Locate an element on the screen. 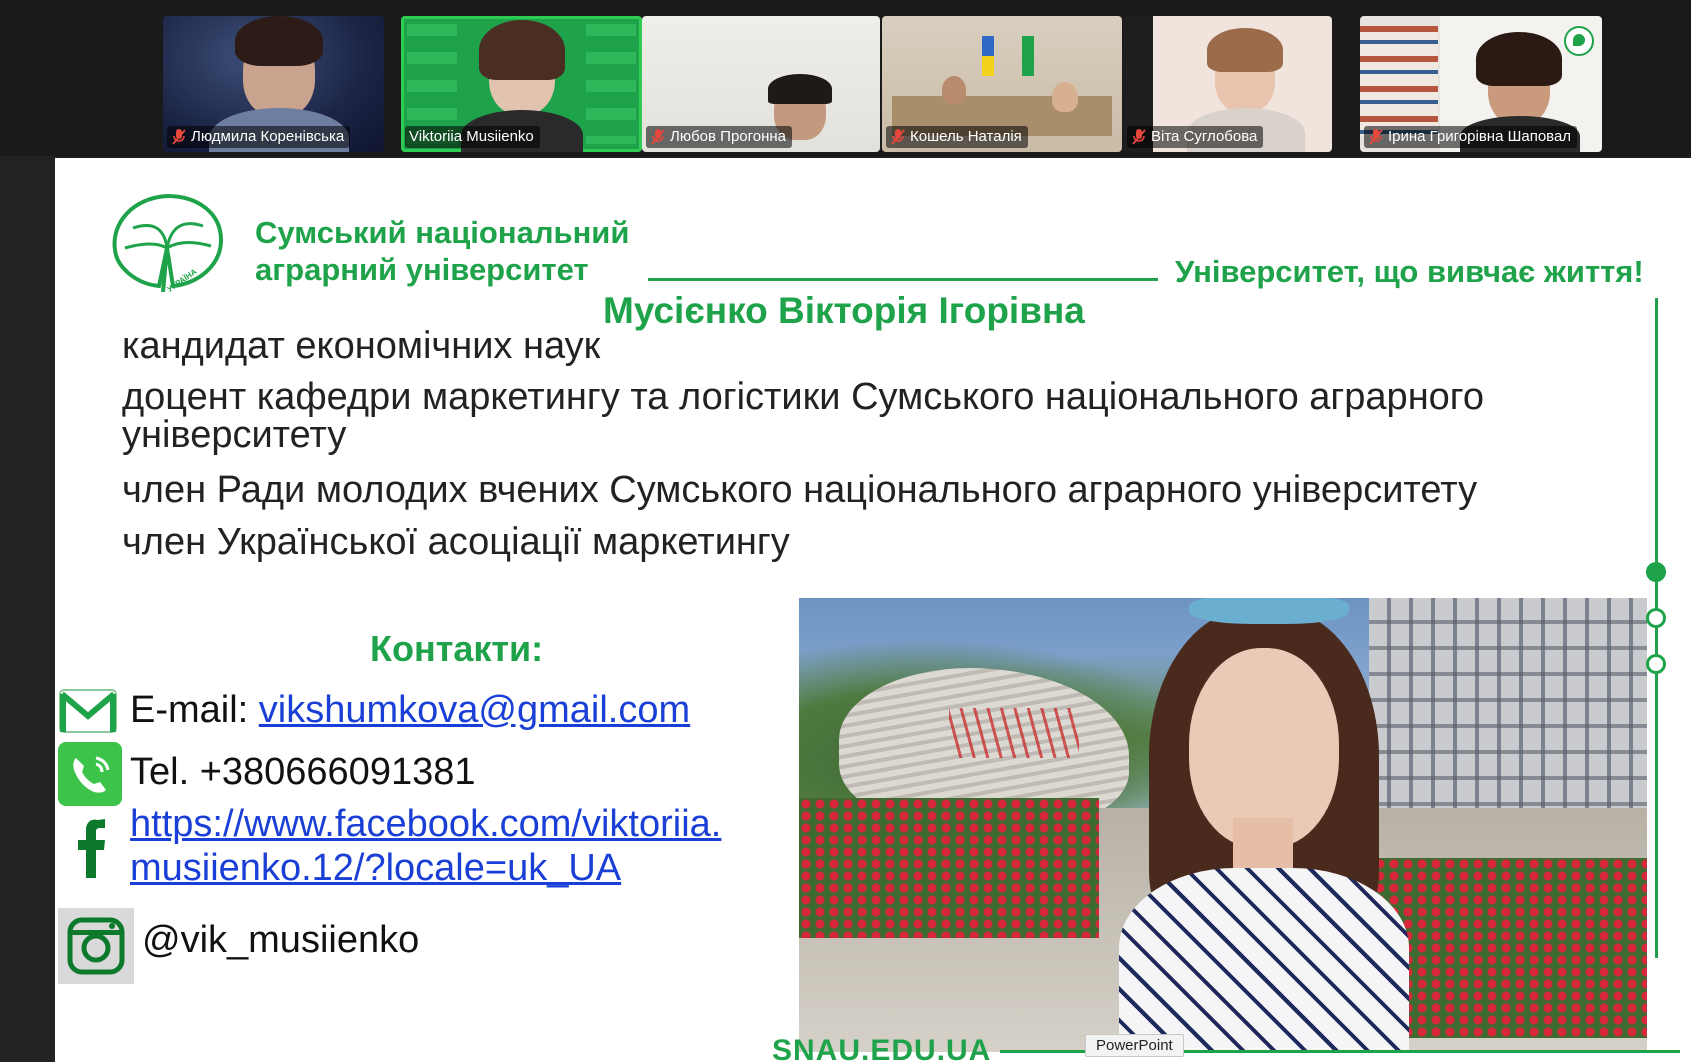  role-line: член Української асоціації маркетингу is located at coordinates (456, 542).